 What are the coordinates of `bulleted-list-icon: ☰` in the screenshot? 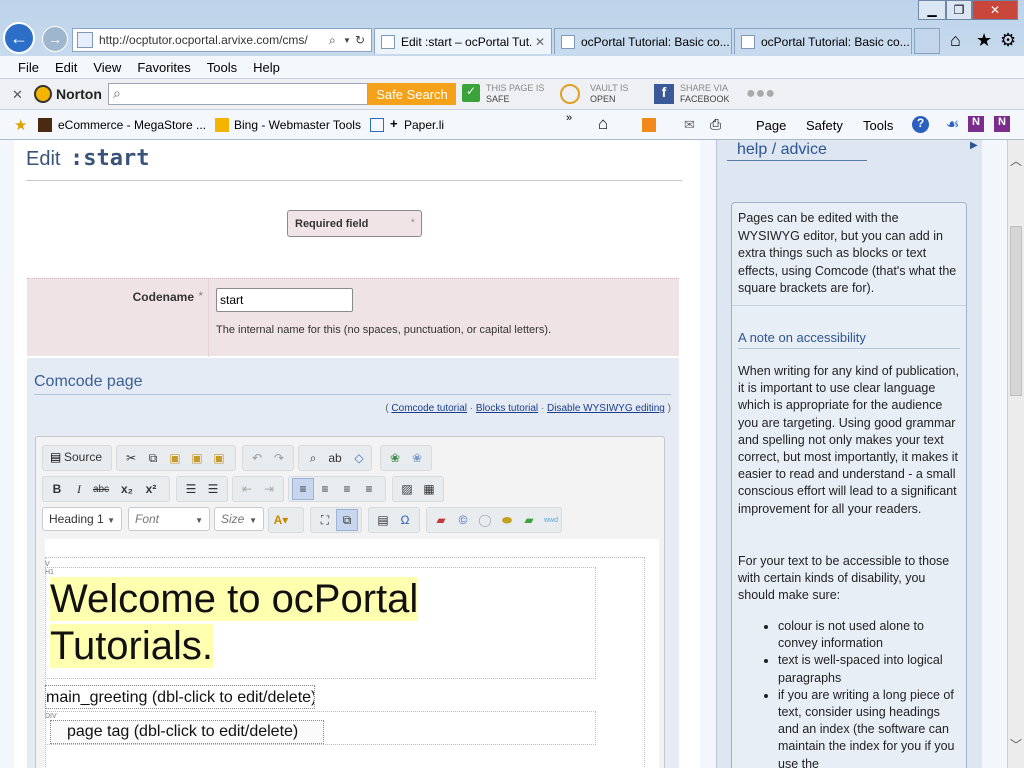 It's located at (213, 489).